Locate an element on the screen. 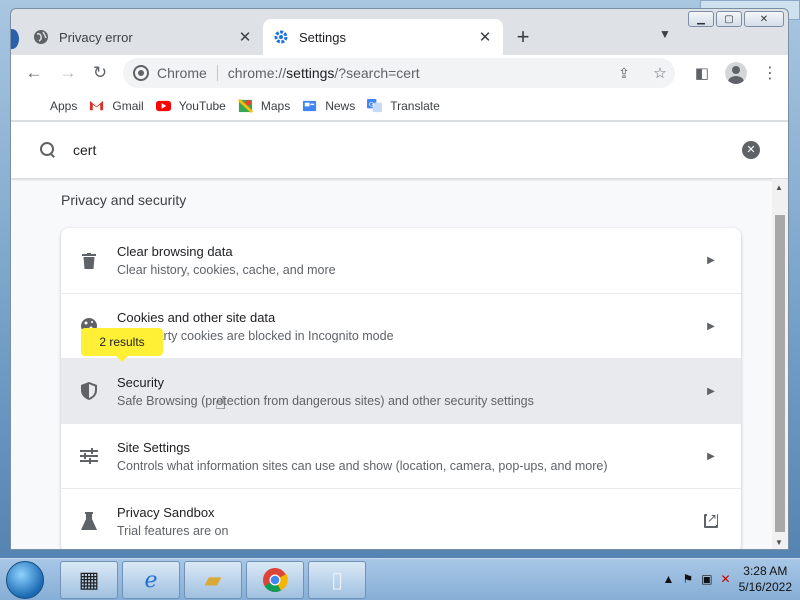 This screenshot has height=600, width=800. bookmark-label: Translate is located at coordinates (415, 105).